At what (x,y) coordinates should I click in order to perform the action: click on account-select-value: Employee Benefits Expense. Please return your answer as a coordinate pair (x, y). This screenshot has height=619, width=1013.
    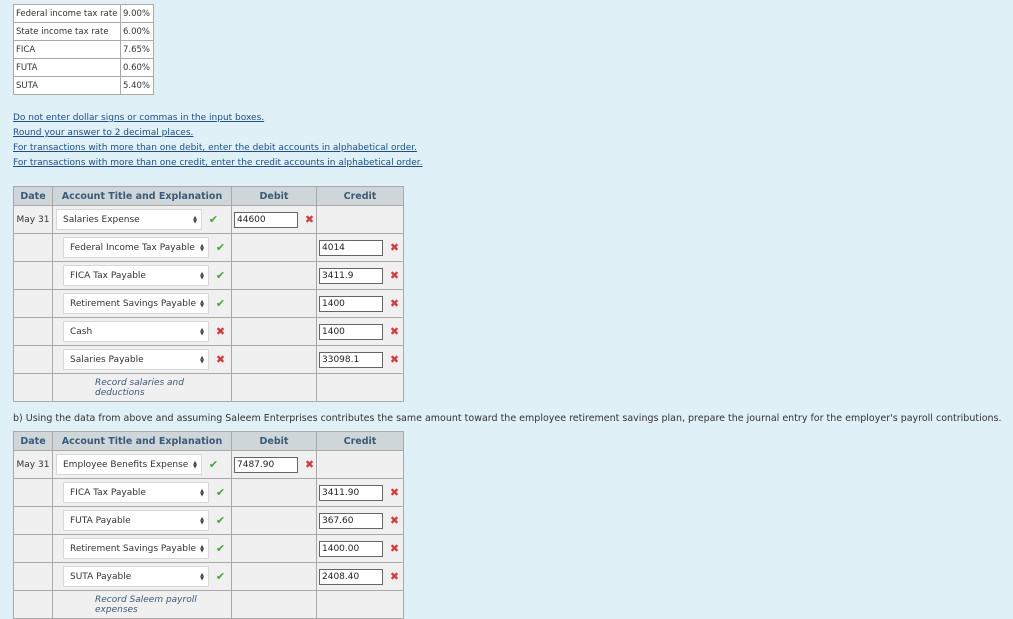
    Looking at the image, I should click on (126, 464).